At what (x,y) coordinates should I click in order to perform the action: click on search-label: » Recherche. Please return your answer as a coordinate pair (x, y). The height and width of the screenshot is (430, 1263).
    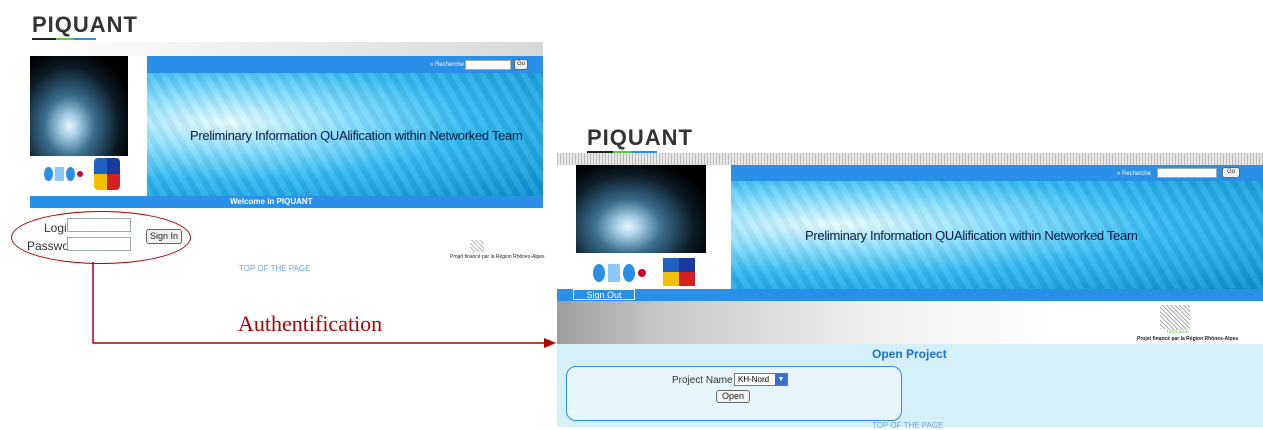
    Looking at the image, I should click on (1134, 174).